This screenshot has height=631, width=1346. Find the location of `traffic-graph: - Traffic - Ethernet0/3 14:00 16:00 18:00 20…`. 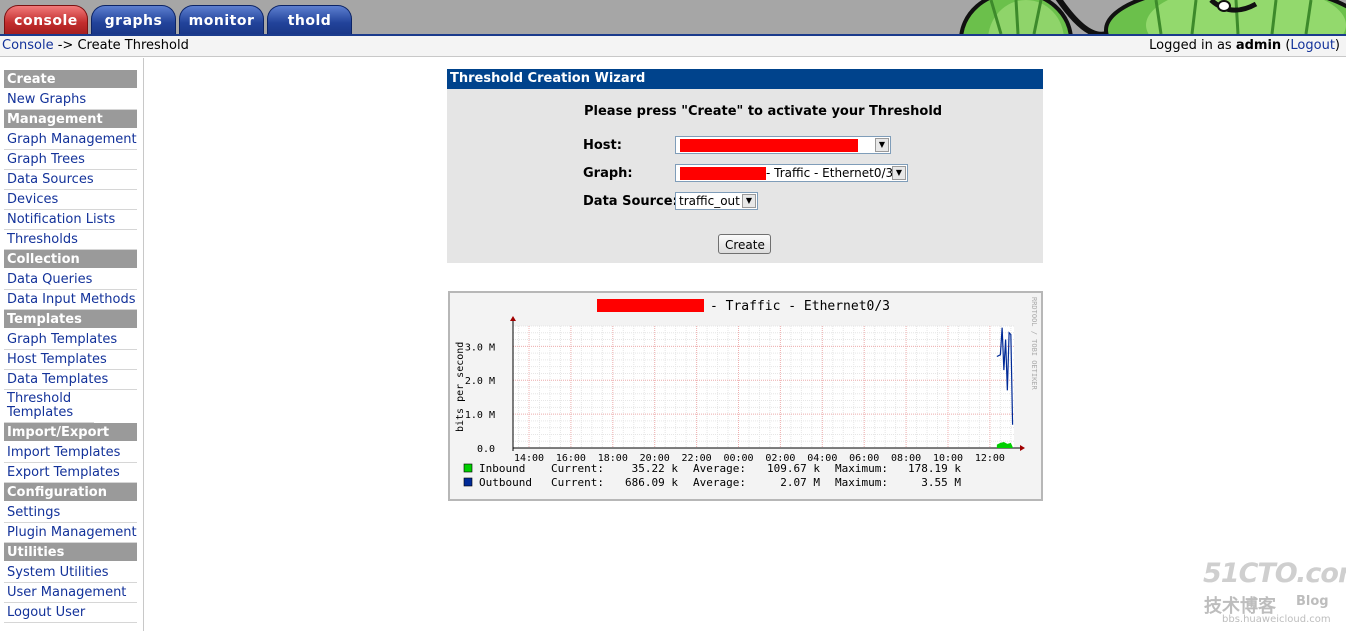

traffic-graph: - Traffic - Ethernet0/3 14:00 16:00 18:00 20… is located at coordinates (745, 396).